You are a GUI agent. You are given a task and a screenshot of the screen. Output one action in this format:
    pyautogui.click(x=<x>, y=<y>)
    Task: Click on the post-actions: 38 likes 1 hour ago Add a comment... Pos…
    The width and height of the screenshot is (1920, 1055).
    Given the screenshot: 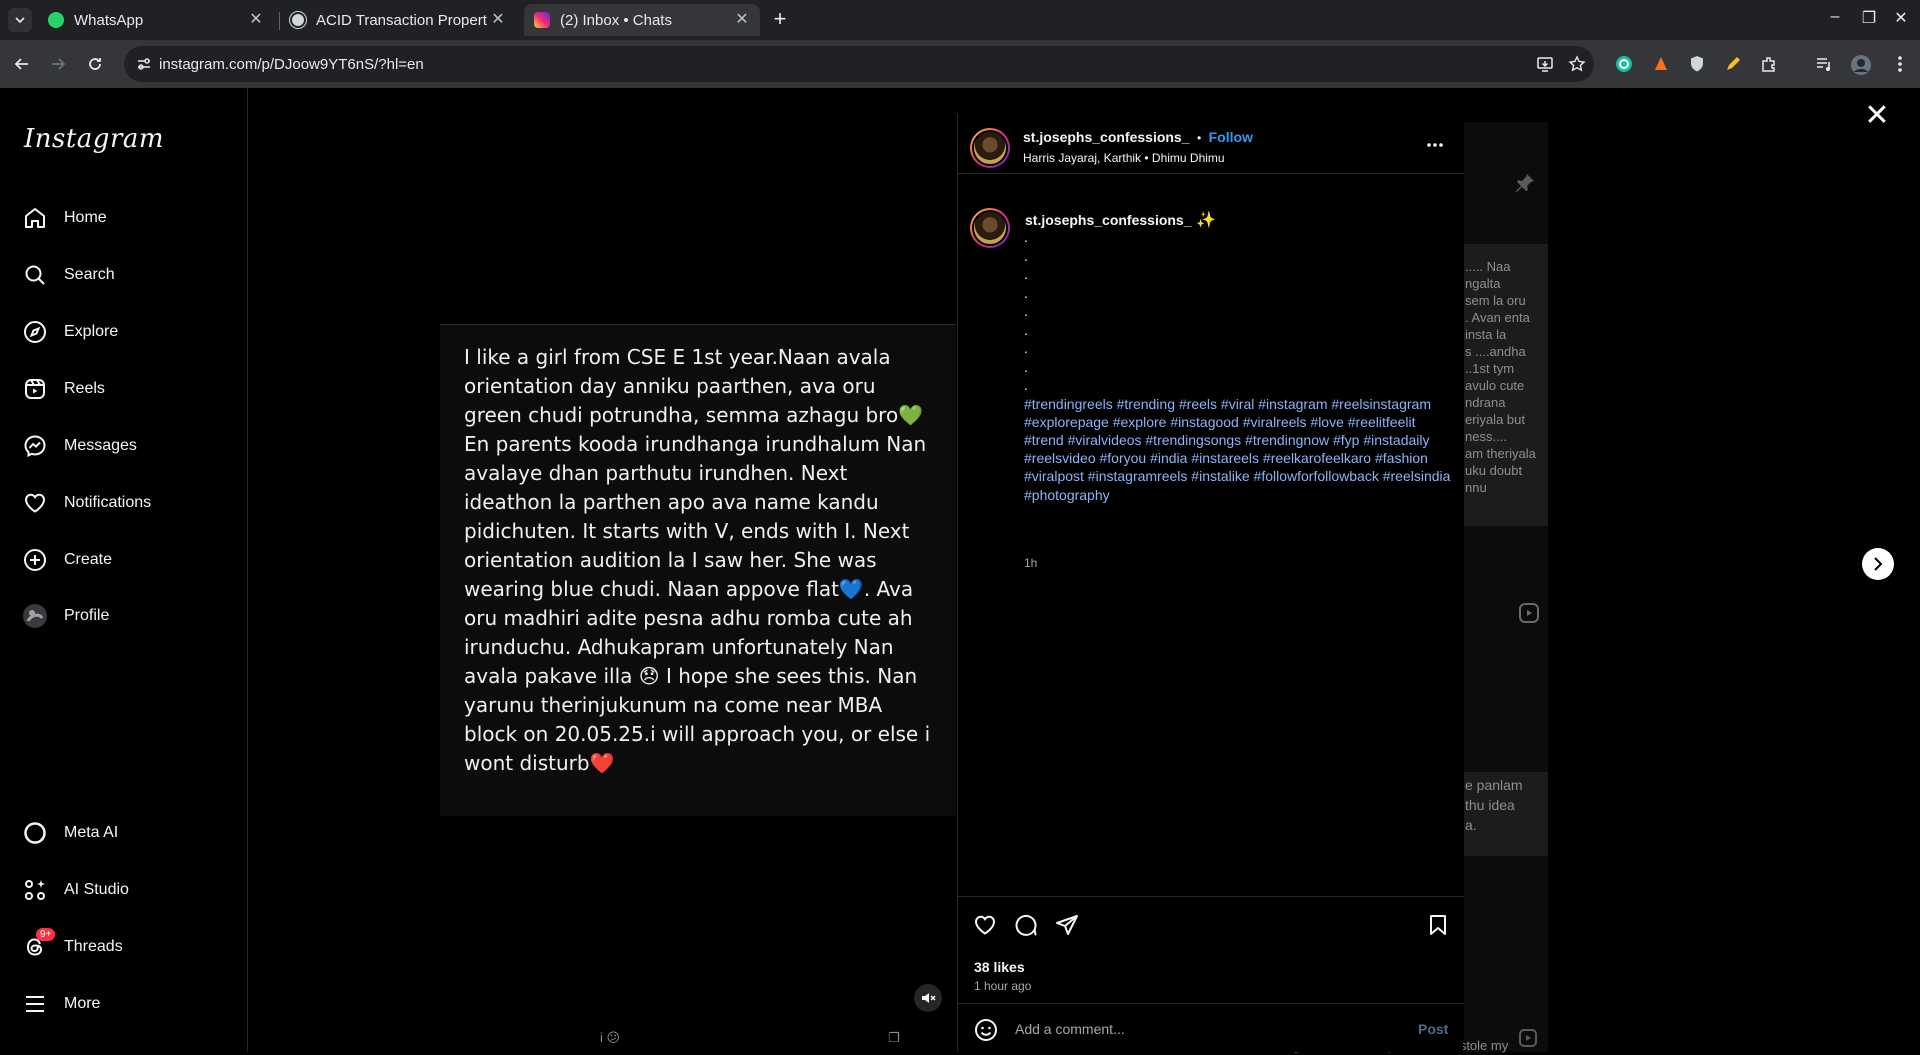 What is the action you would take?
    pyautogui.click(x=1211, y=974)
    